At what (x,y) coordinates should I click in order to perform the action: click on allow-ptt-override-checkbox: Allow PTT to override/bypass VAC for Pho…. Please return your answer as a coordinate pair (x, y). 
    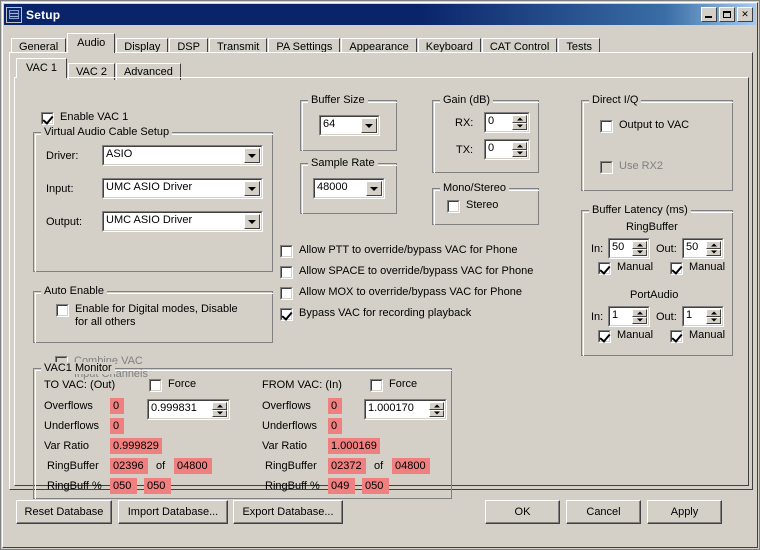
    Looking at the image, I should click on (398, 251).